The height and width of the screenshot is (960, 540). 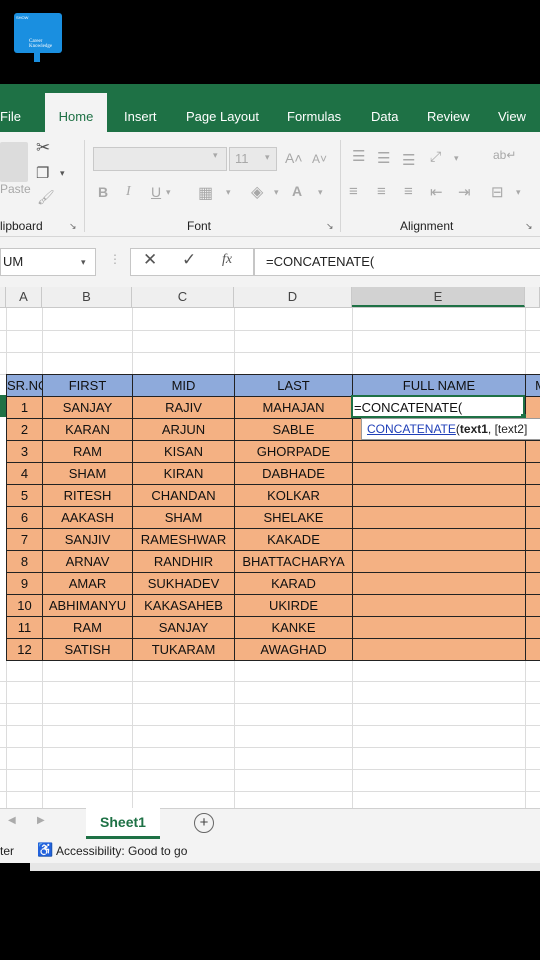 What do you see at coordinates (15, 189) in the screenshot?
I see `paste-label: Paste` at bounding box center [15, 189].